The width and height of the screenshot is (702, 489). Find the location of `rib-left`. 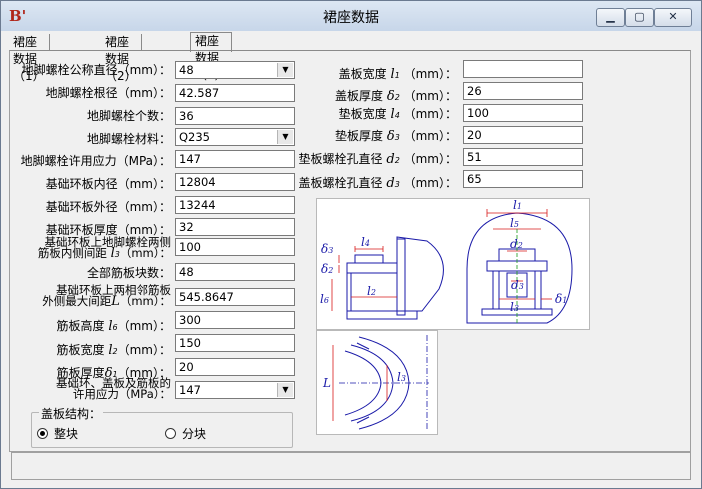

rib-left is located at coordinates (349, 292).